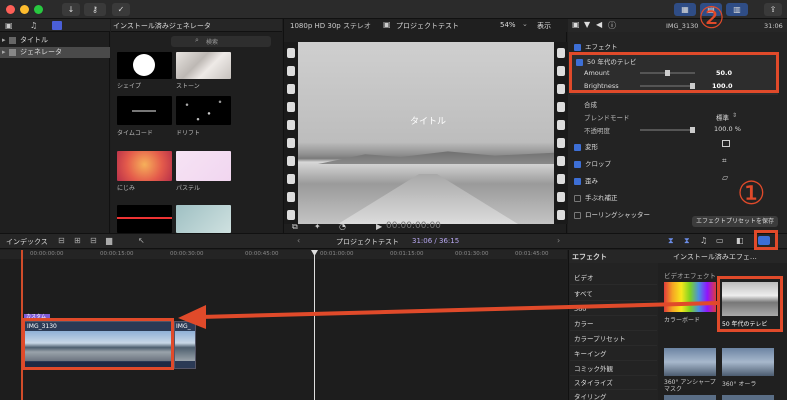  Describe the element at coordinates (599, 24) in the screenshot. I see `audio-icon: ◀` at that location.